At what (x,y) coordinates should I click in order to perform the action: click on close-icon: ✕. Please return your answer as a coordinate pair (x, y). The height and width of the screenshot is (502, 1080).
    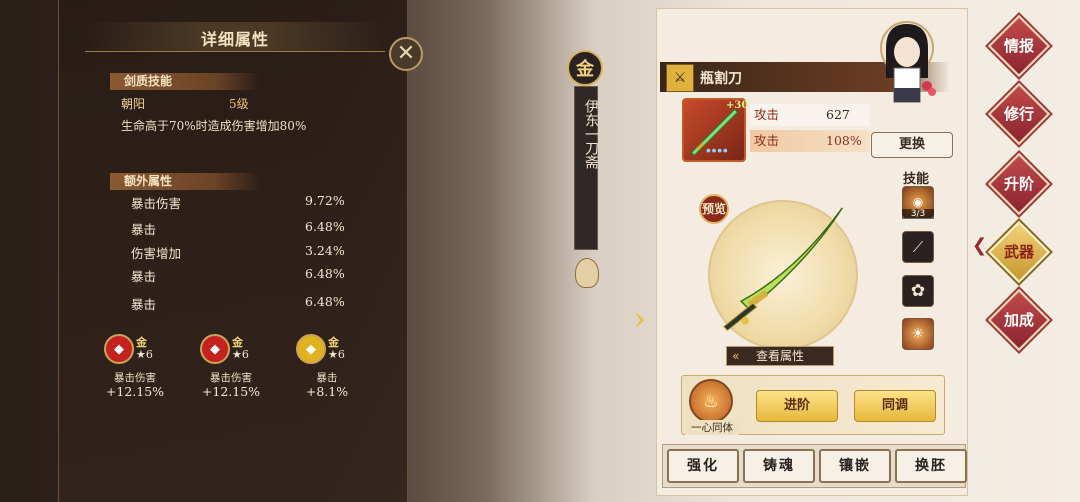
    Looking at the image, I should click on (406, 53).